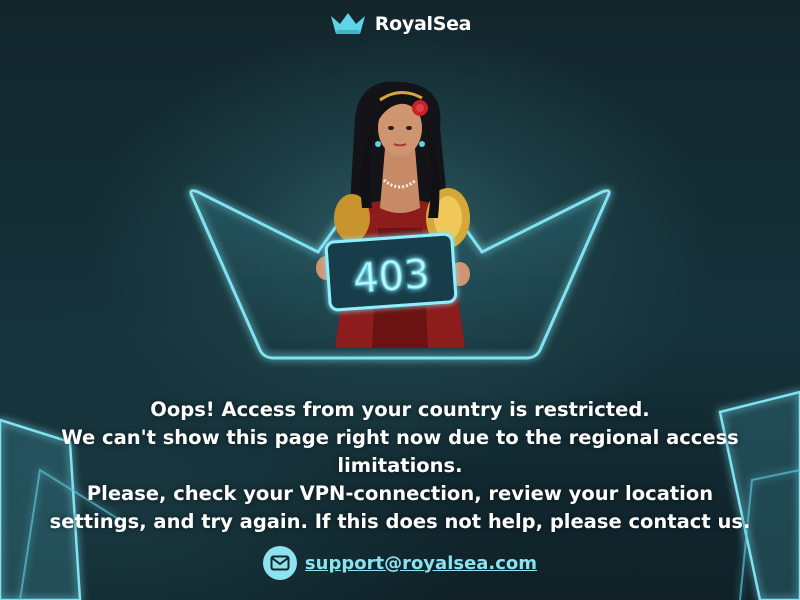 This screenshot has height=600, width=800. I want to click on brand-logo: RoyalSea, so click(400, 24).